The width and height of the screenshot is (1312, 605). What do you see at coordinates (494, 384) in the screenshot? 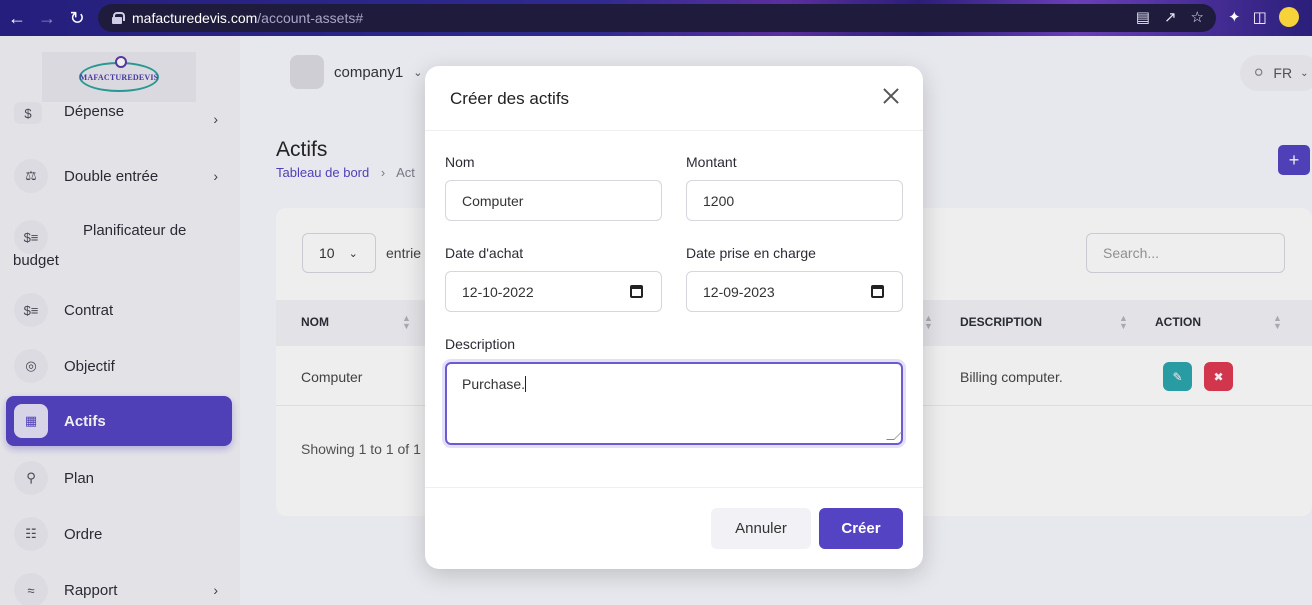
I see `description-value: Purchase.` at bounding box center [494, 384].